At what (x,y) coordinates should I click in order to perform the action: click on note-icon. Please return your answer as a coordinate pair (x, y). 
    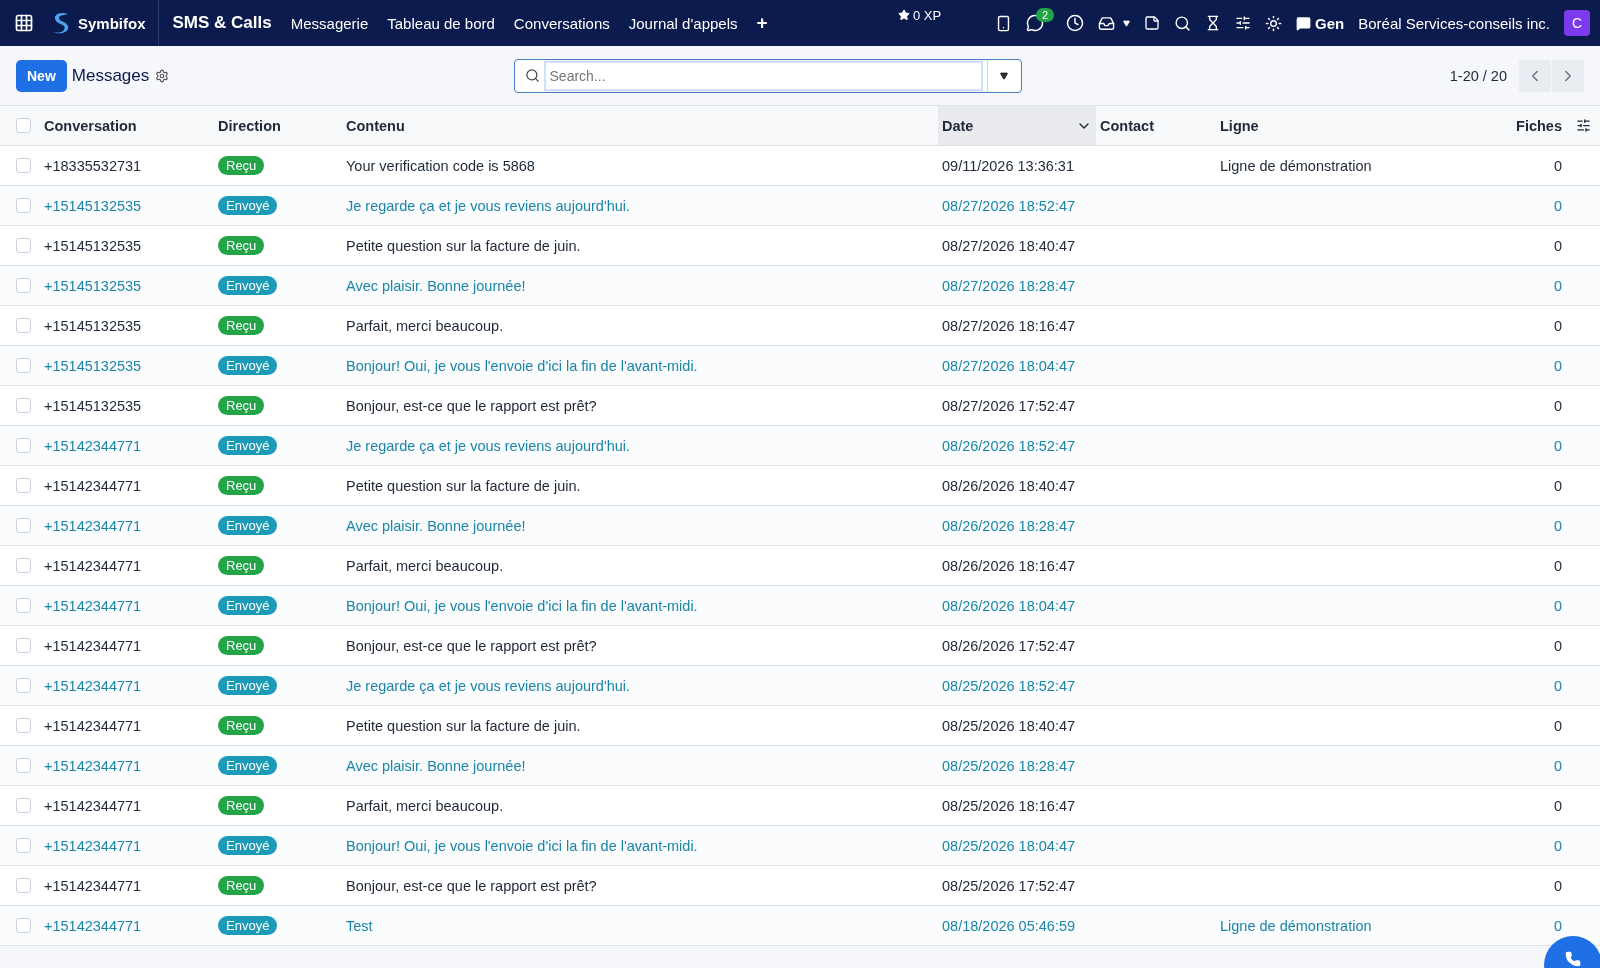
    Looking at the image, I should click on (1152, 23).